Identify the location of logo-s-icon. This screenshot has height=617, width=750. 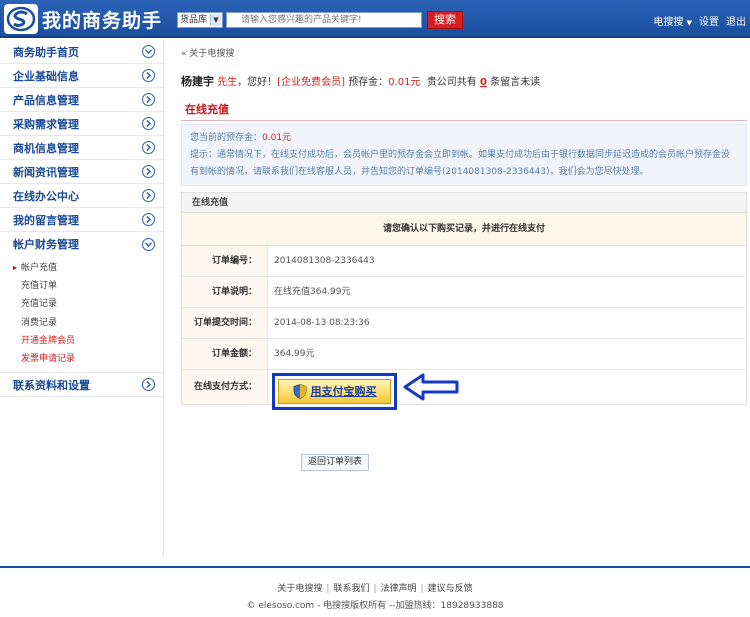
(21, 19).